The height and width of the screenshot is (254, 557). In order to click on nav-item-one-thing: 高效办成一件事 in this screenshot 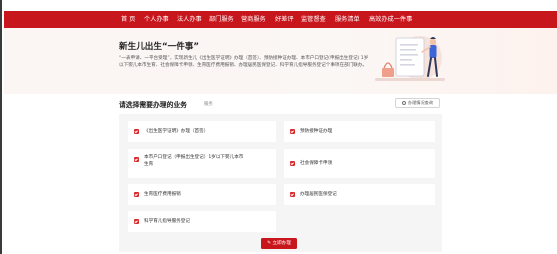, I will do `click(390, 19)`.